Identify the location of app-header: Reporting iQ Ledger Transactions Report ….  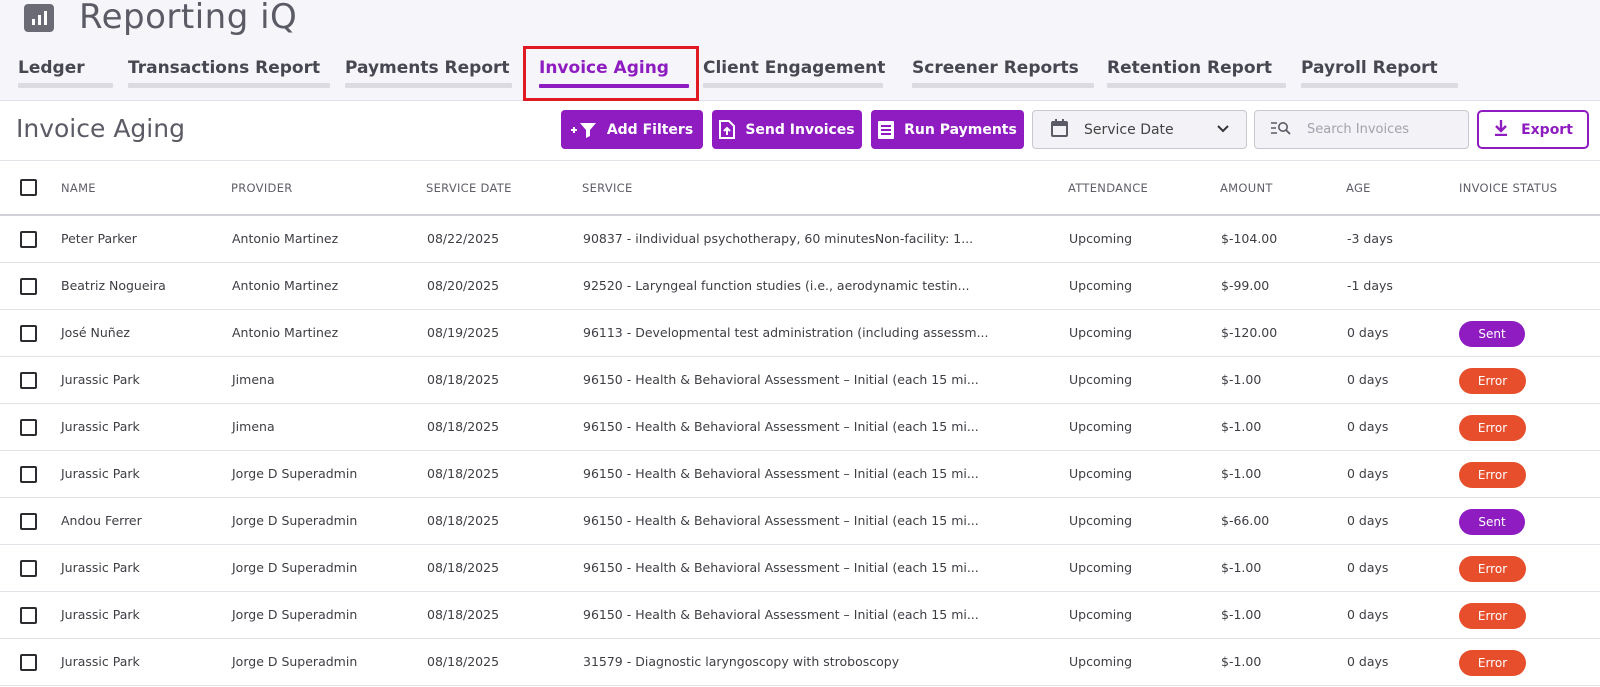
(800, 50).